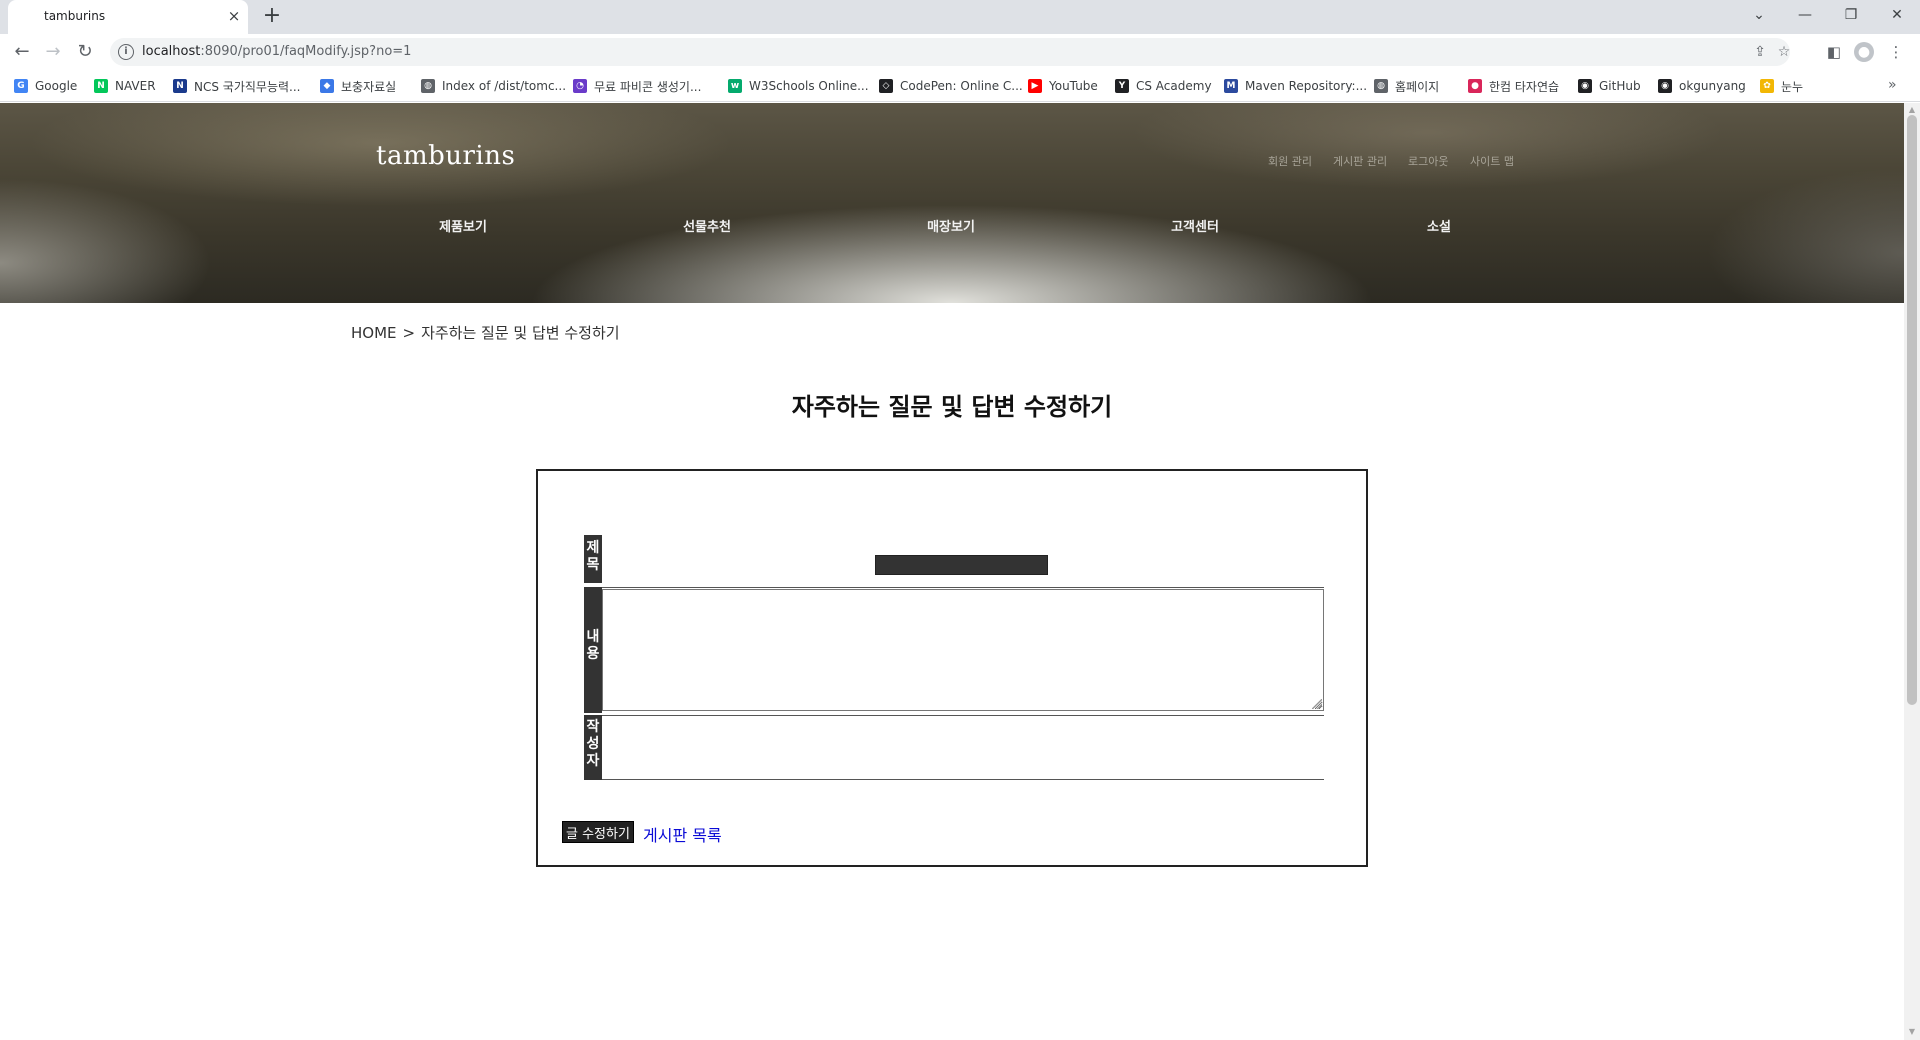 The height and width of the screenshot is (1040, 1920). What do you see at coordinates (128, 17) in the screenshot?
I see `browser-tab: tamburins ×` at bounding box center [128, 17].